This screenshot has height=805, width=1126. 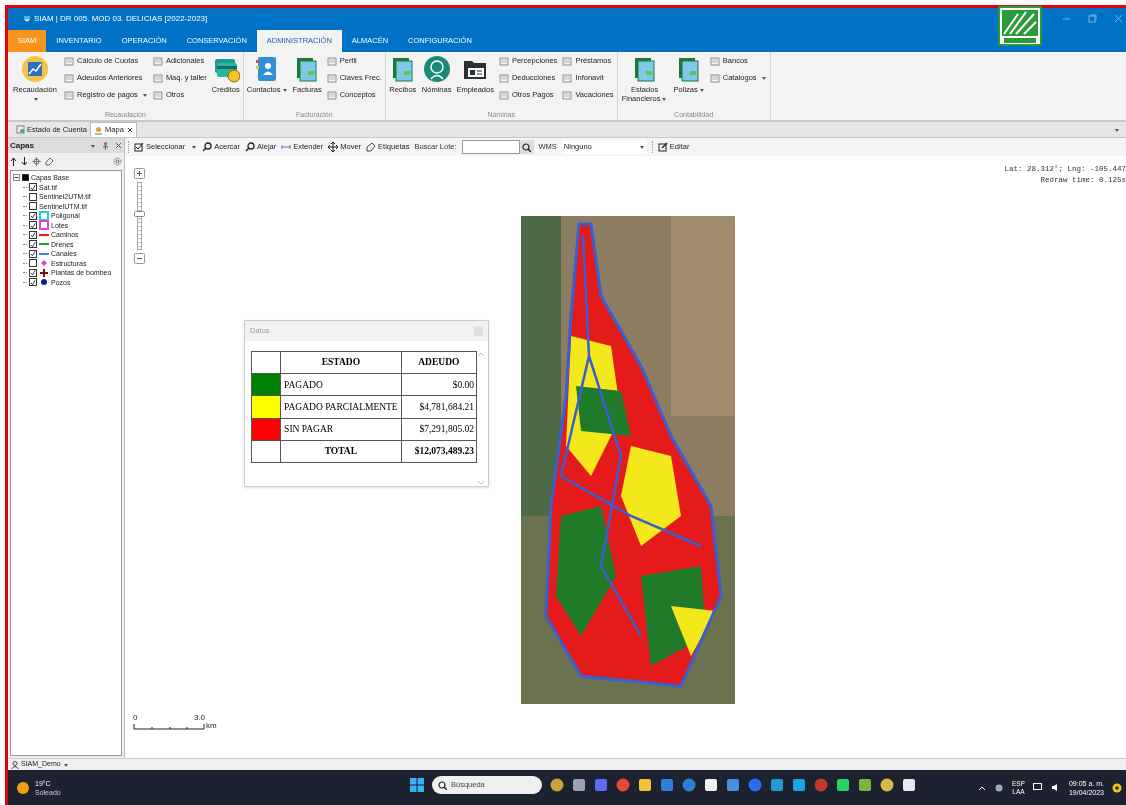 I want to click on zoom-slider, so click(x=139, y=216).